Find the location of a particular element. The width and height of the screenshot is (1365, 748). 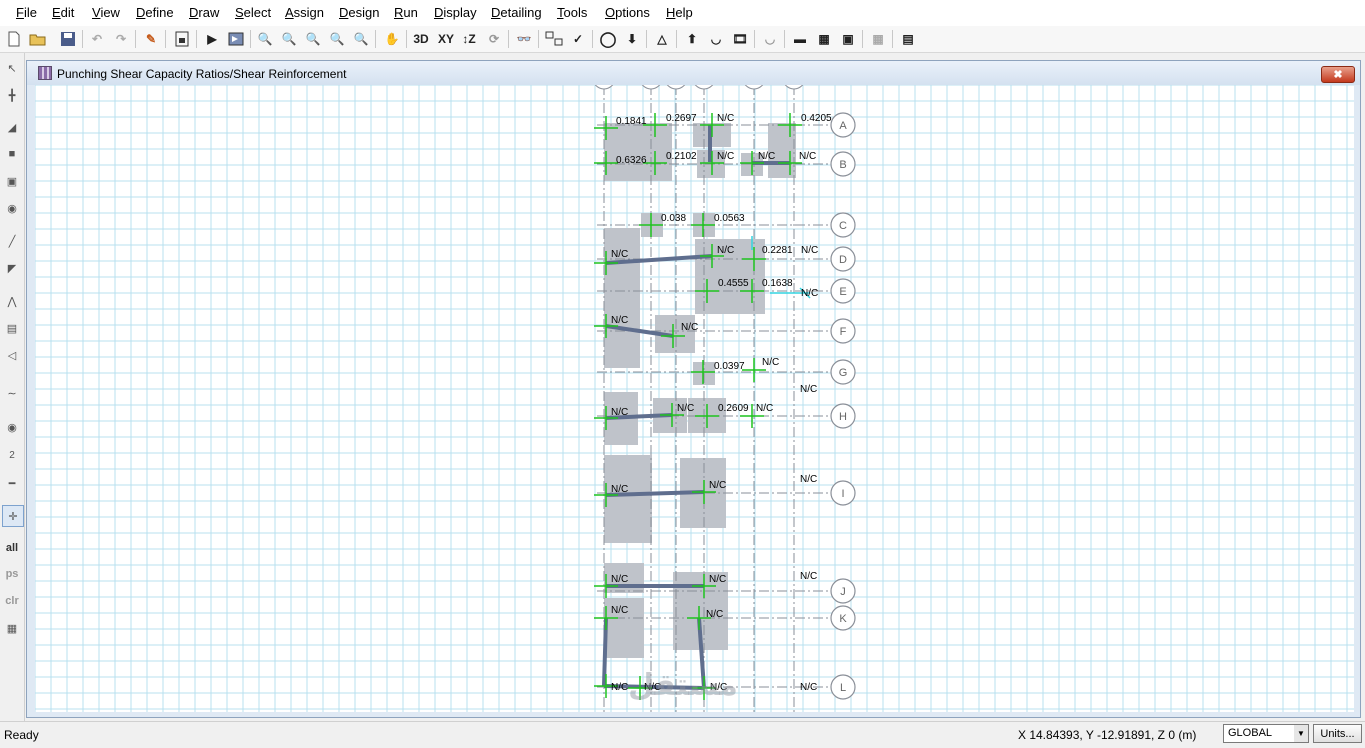

draw-wall-icon: ◁ is located at coordinates (12, 355).